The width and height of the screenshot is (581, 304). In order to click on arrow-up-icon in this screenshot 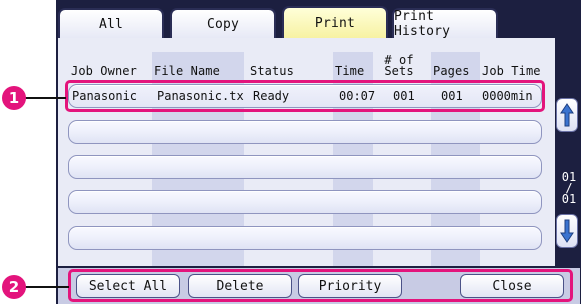, I will do `click(567, 115)`.